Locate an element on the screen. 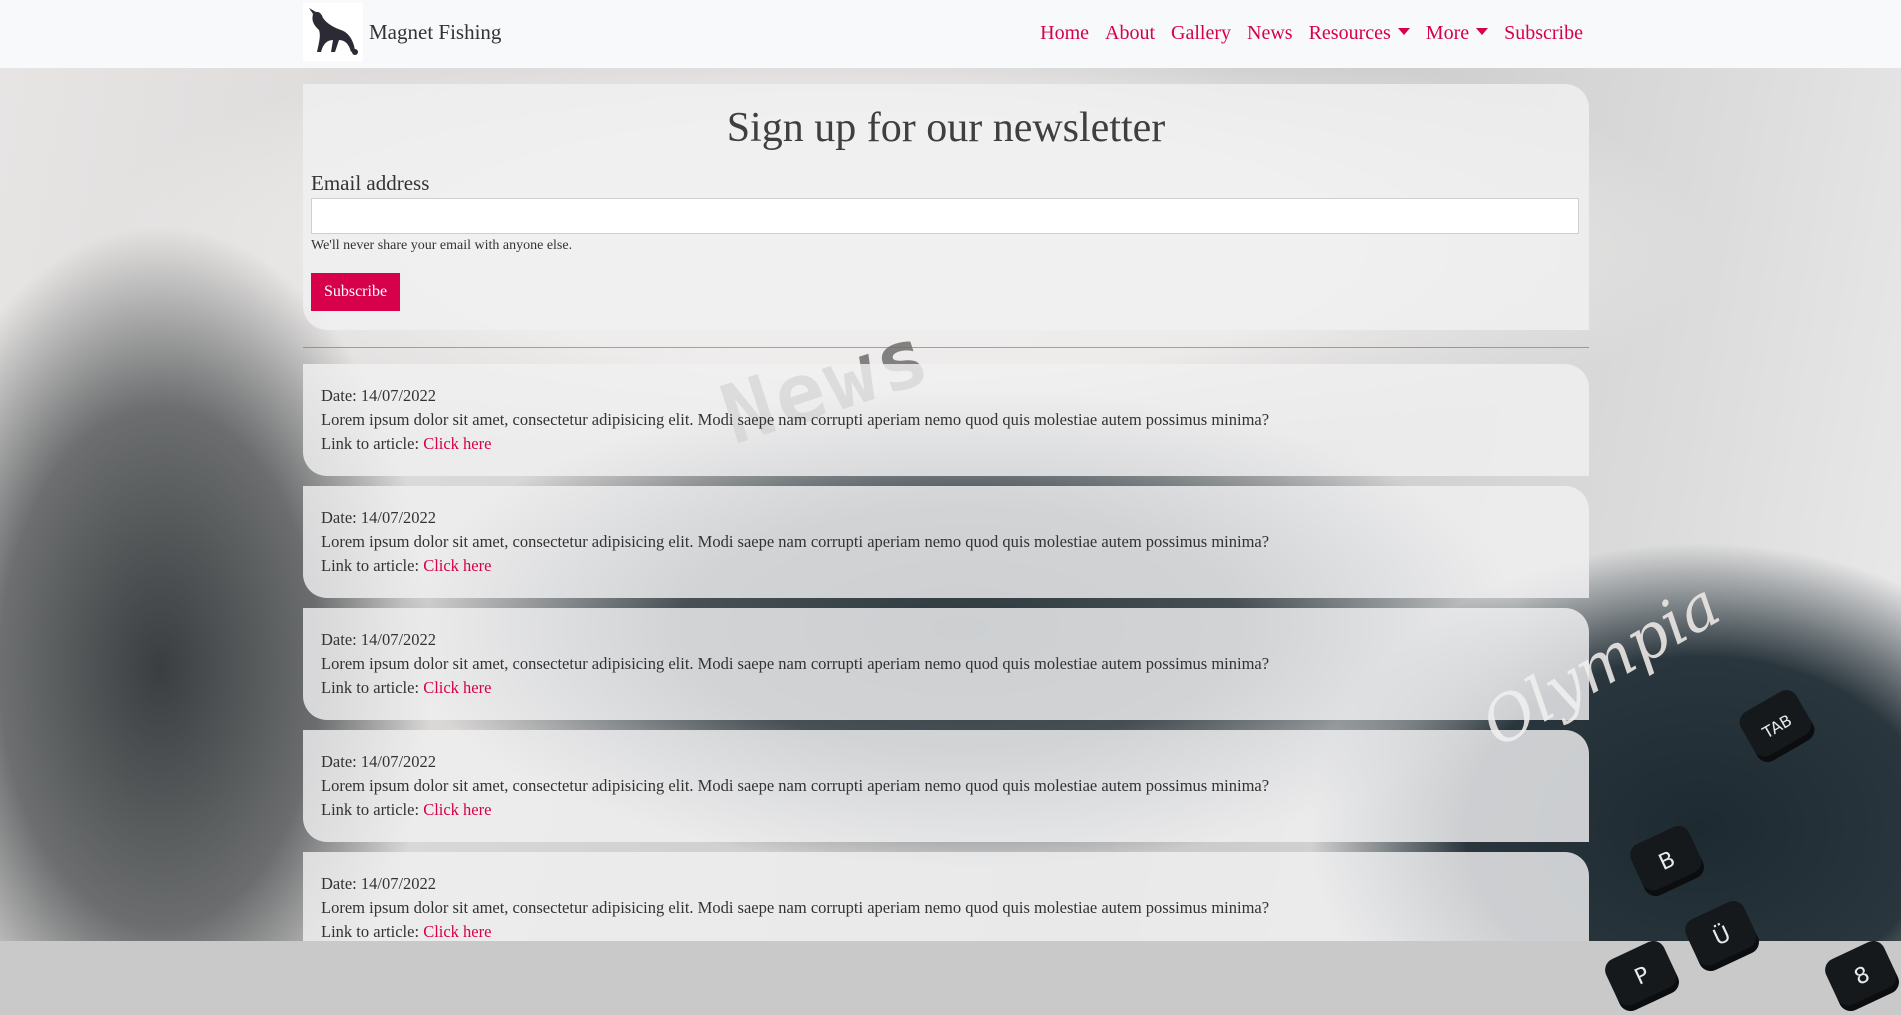 Image resolution: width=1901 pixels, height=1015 pixels. background-key: Ü is located at coordinates (1722, 936).